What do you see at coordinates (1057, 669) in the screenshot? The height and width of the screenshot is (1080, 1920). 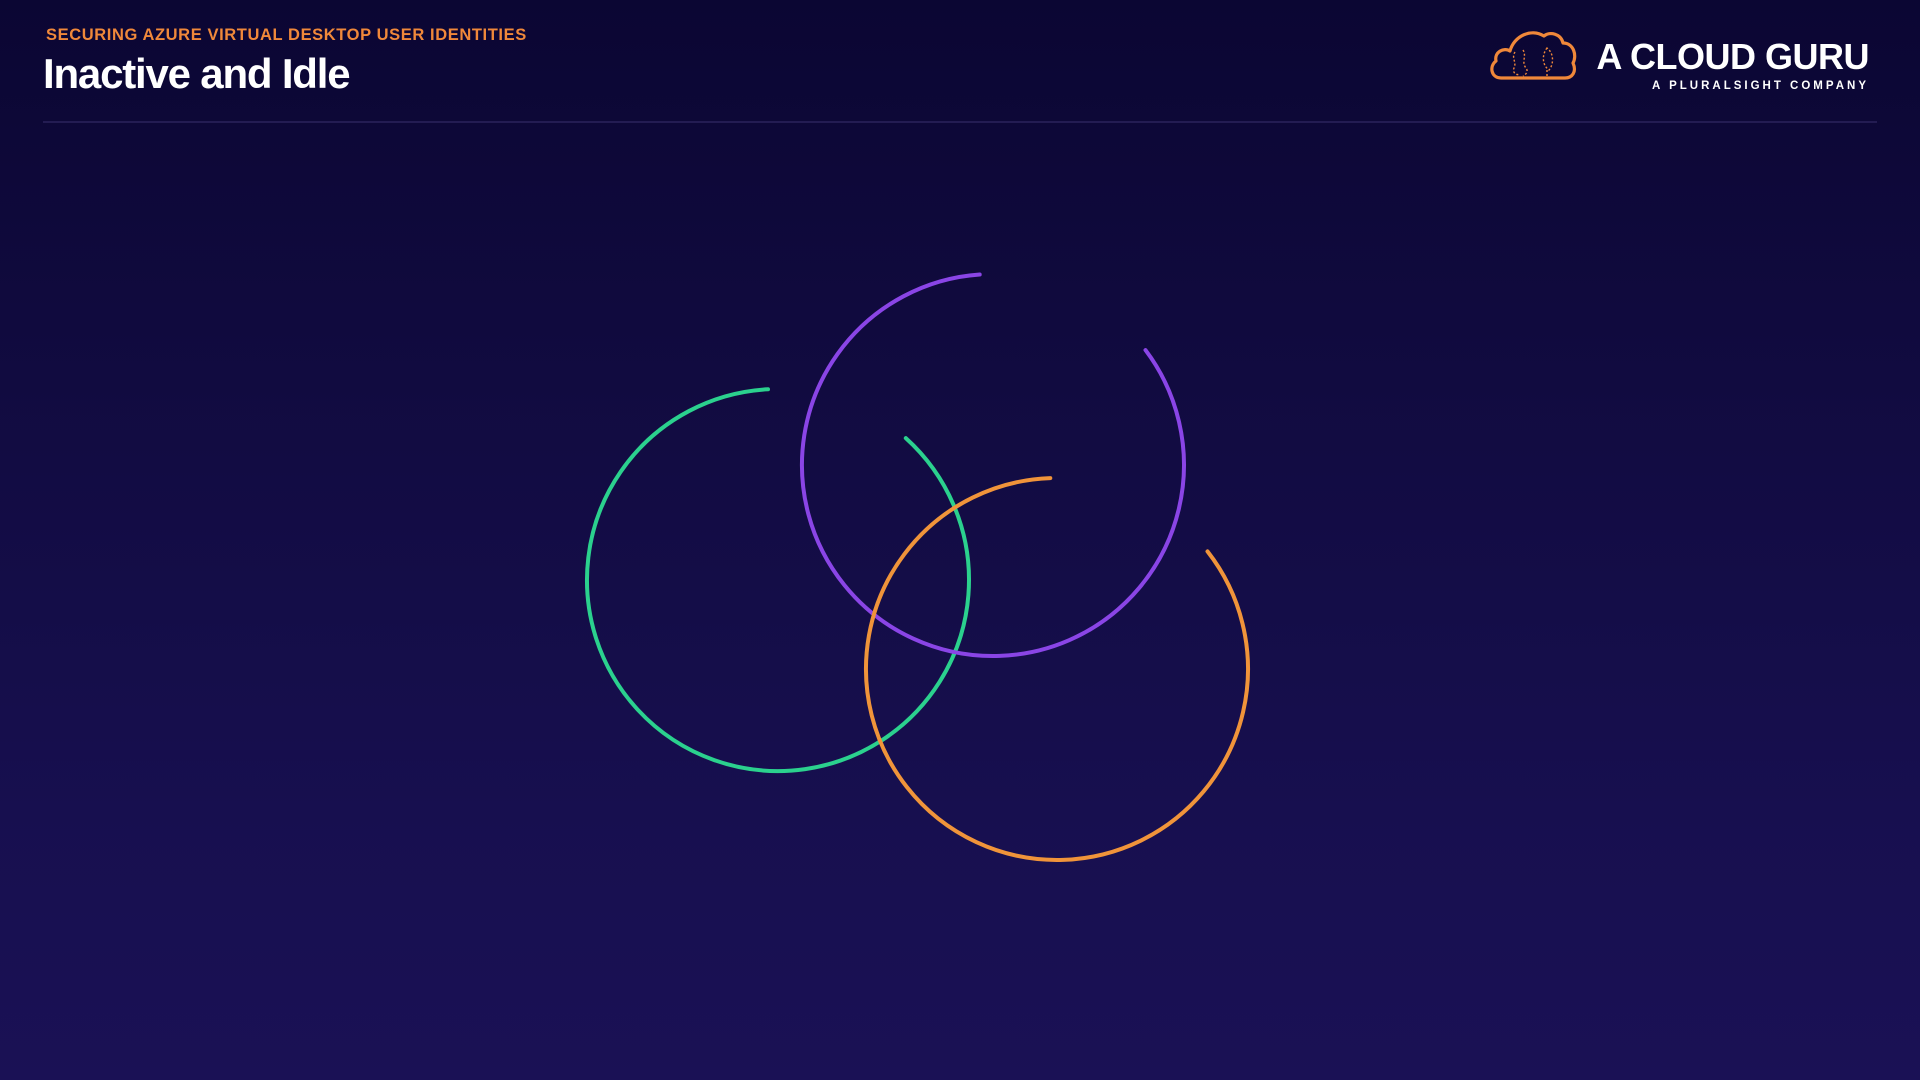 I see `orange-ring-arc` at bounding box center [1057, 669].